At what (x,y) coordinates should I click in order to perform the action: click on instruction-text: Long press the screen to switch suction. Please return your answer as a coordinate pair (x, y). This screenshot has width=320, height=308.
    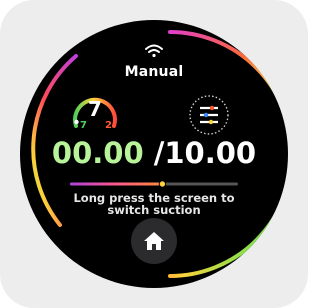
    Looking at the image, I should click on (154, 204).